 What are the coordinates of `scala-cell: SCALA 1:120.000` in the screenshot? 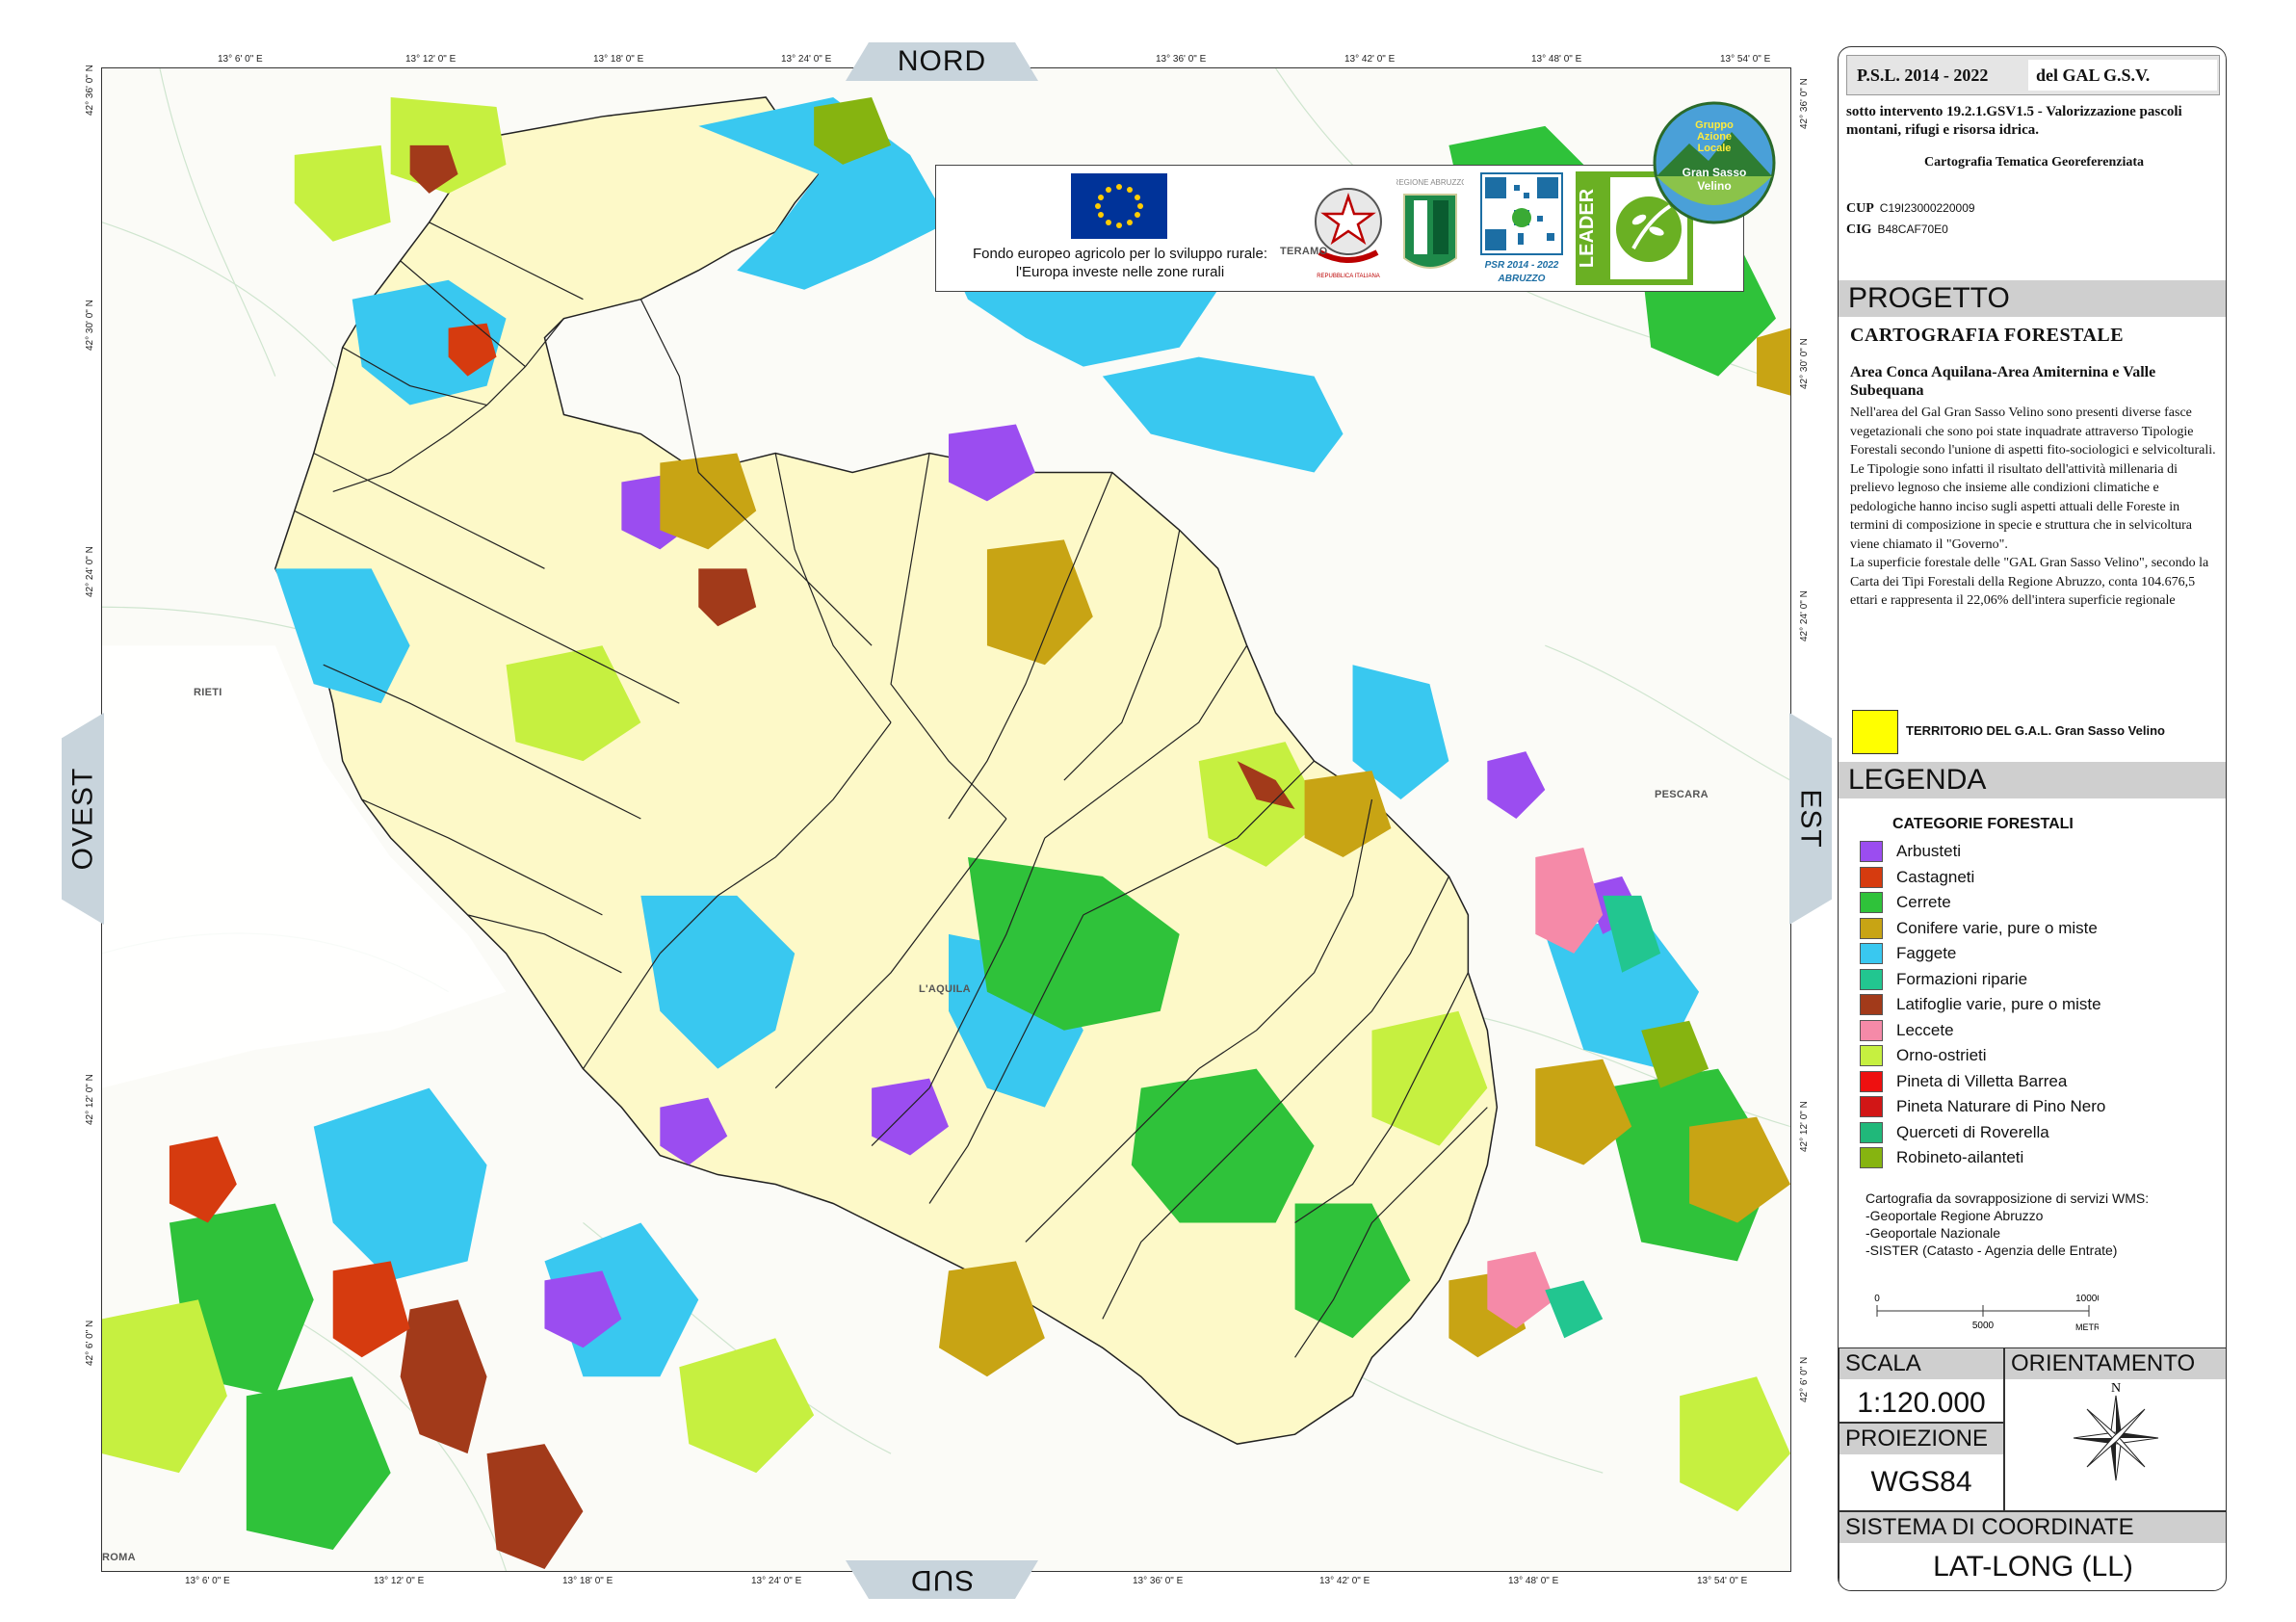 It's located at (1921, 1385).